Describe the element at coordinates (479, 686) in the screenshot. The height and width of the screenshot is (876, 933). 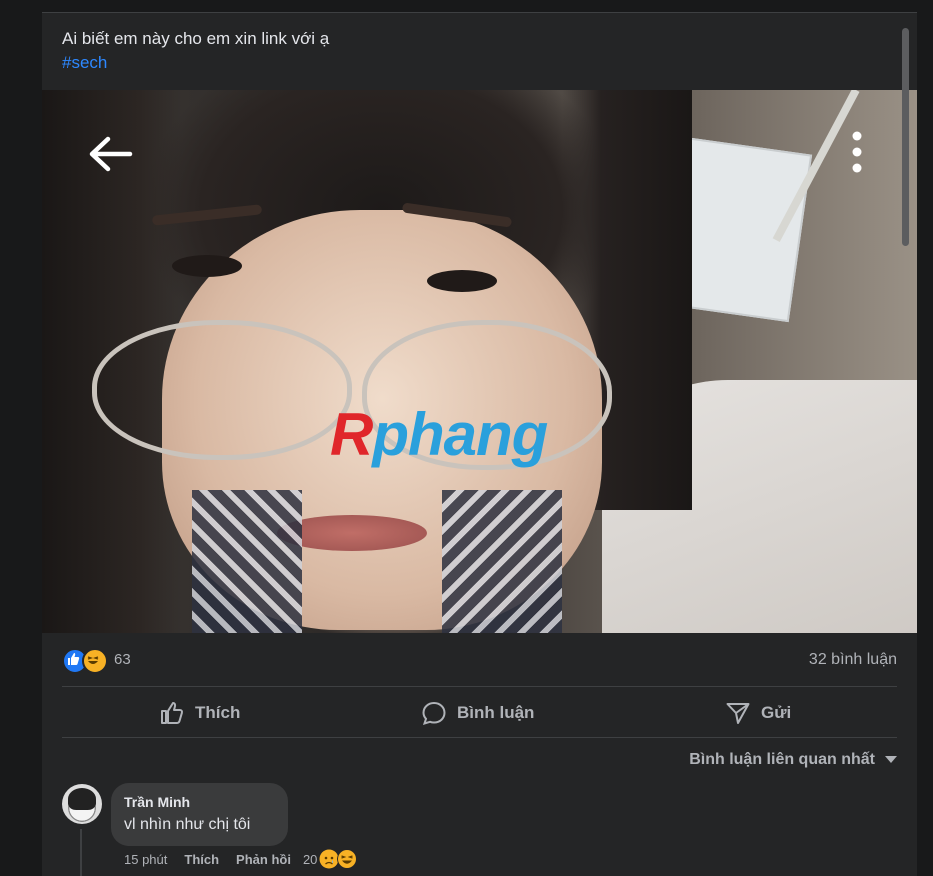
I see `divider-top` at that location.